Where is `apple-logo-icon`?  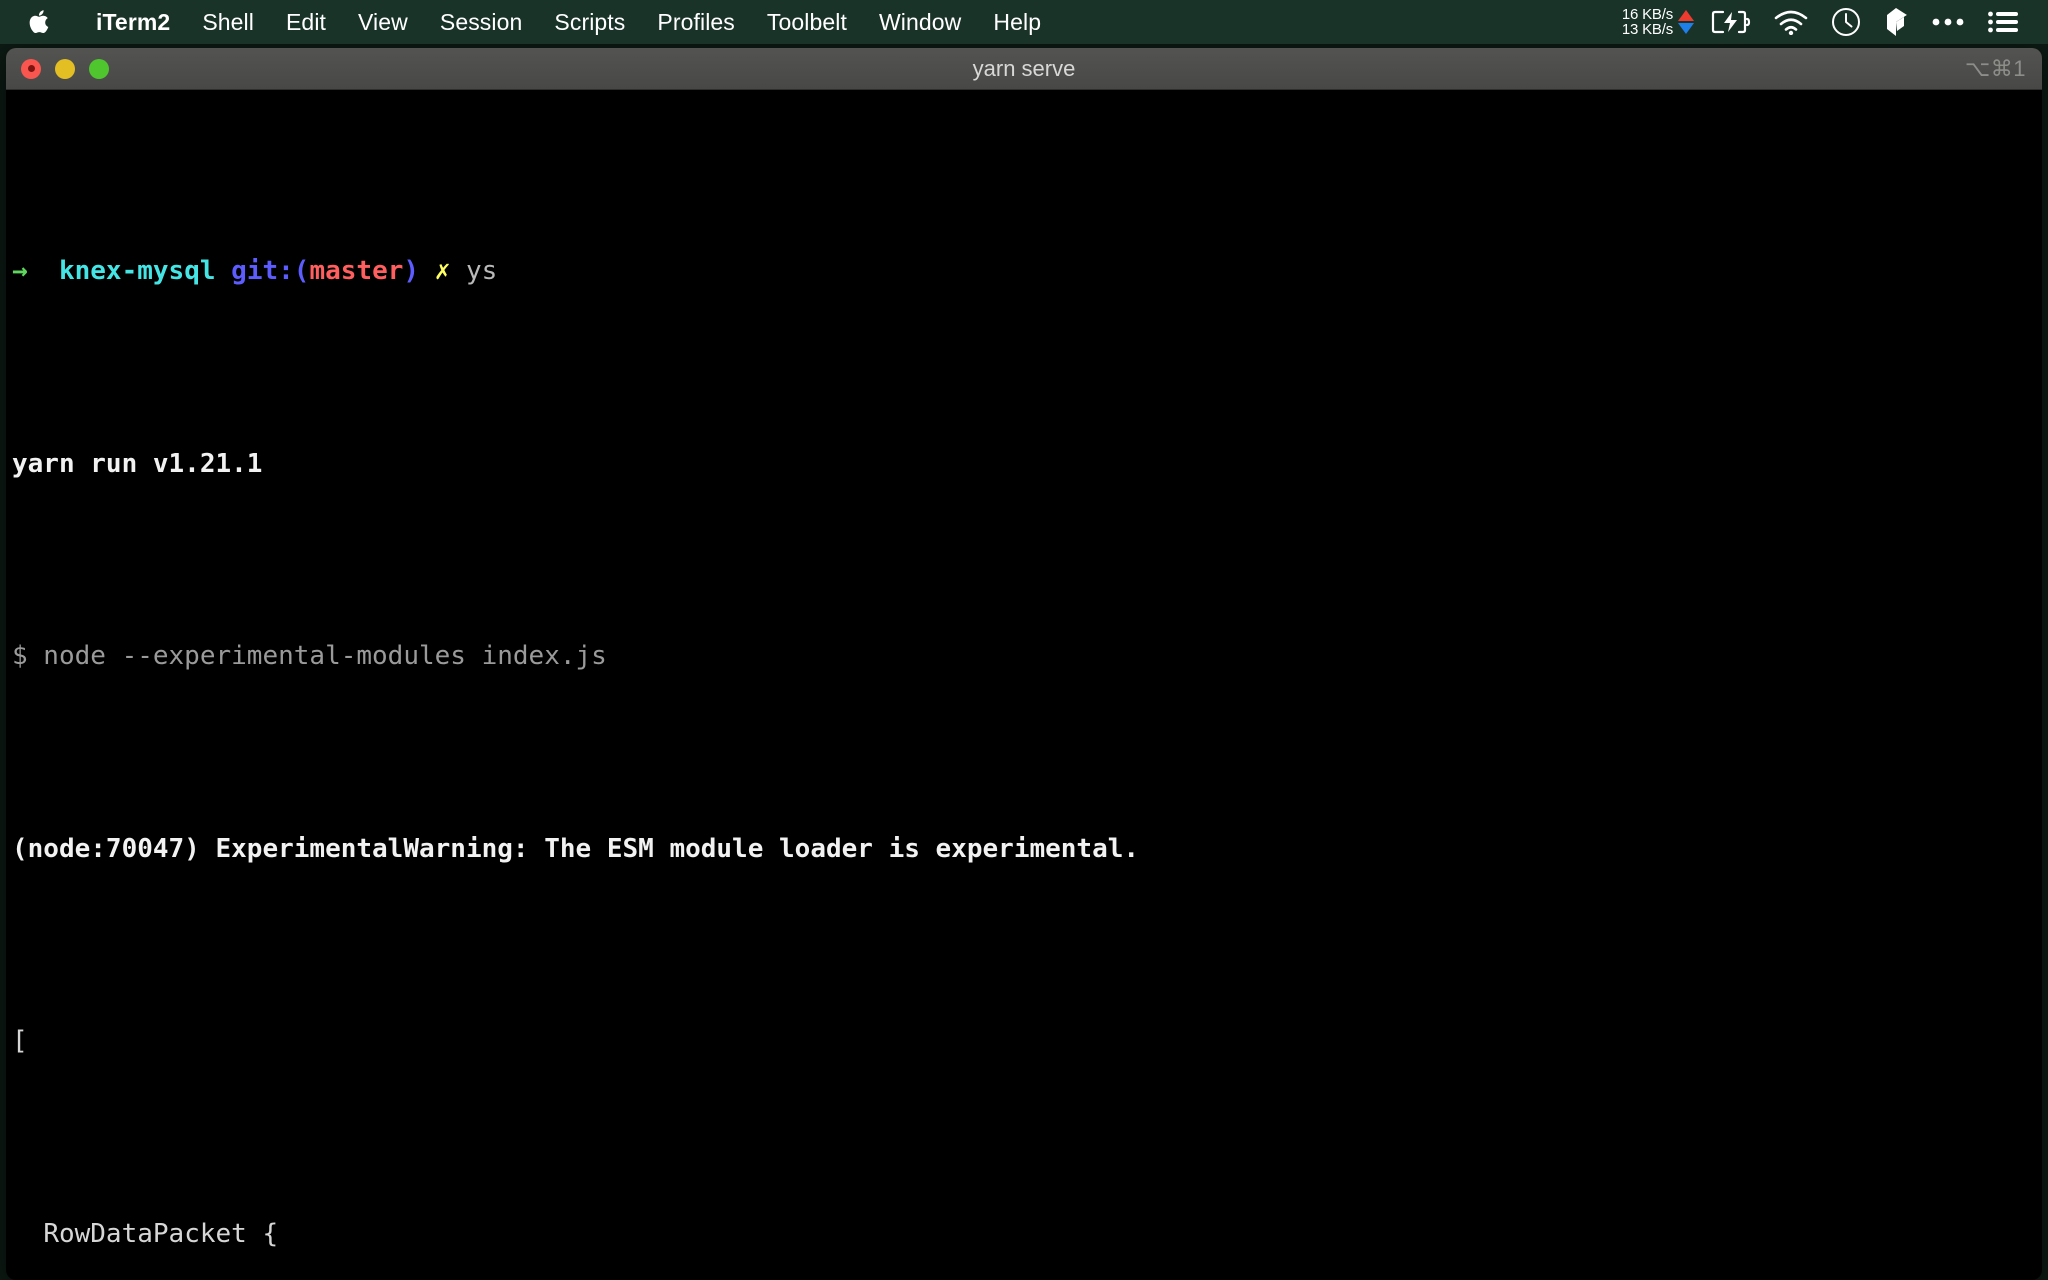 apple-logo-icon is located at coordinates (41, 22).